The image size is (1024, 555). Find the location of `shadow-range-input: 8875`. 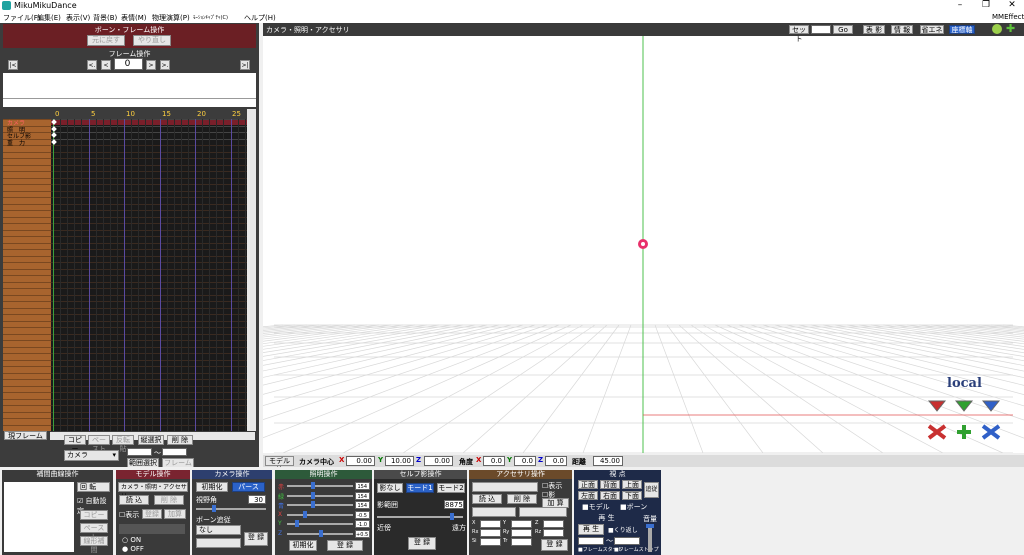

shadow-range-input: 8875 is located at coordinates (454, 504).